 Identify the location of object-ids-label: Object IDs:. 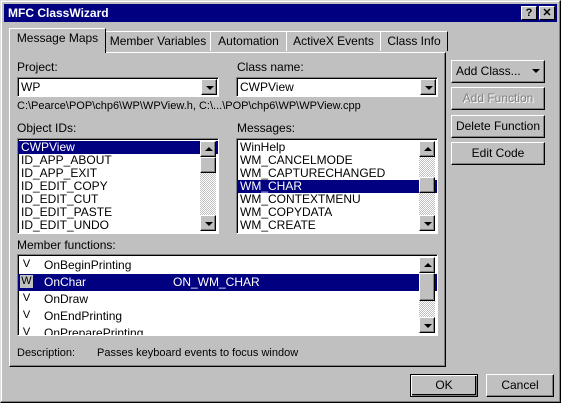
(47, 128).